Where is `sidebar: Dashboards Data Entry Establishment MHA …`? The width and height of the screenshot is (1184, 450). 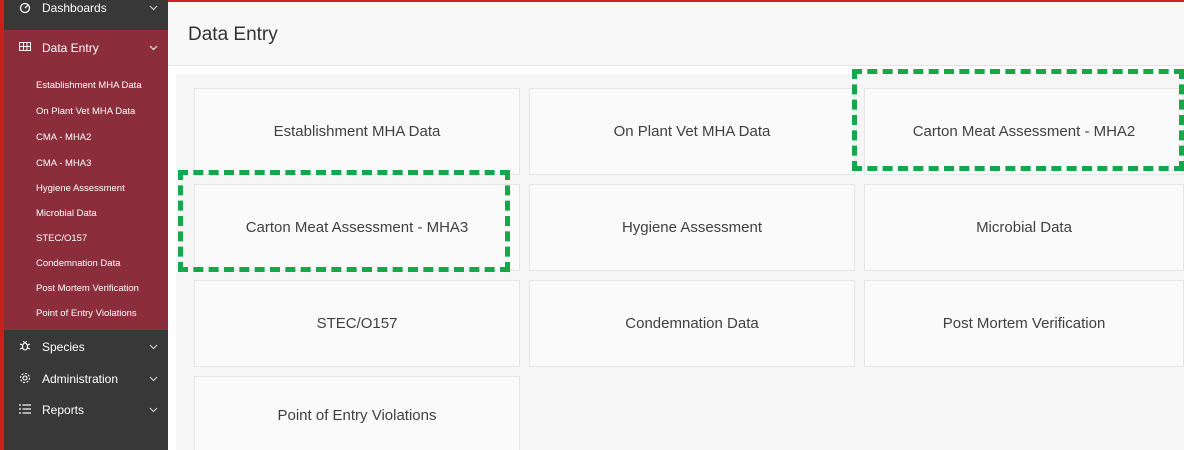
sidebar: Dashboards Data Entry Establishment MHA … is located at coordinates (84, 225).